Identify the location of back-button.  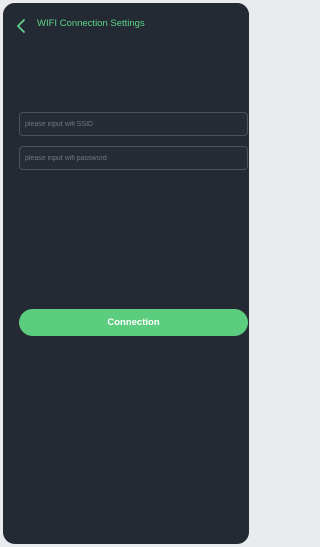
(22, 26).